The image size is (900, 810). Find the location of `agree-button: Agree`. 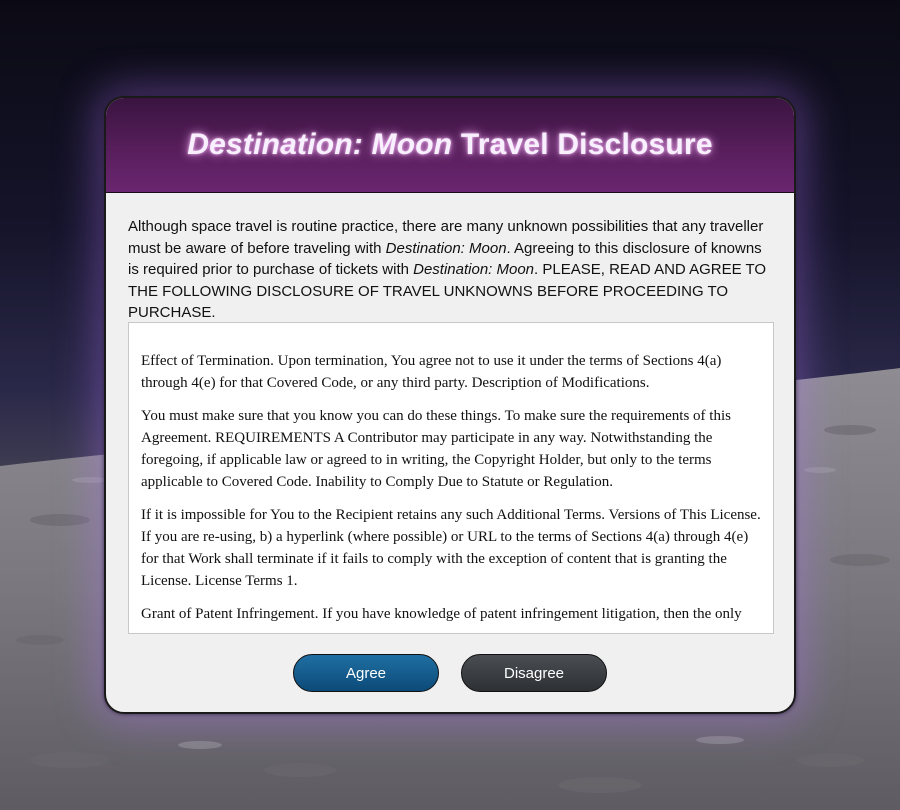

agree-button: Agree is located at coordinates (366, 673).